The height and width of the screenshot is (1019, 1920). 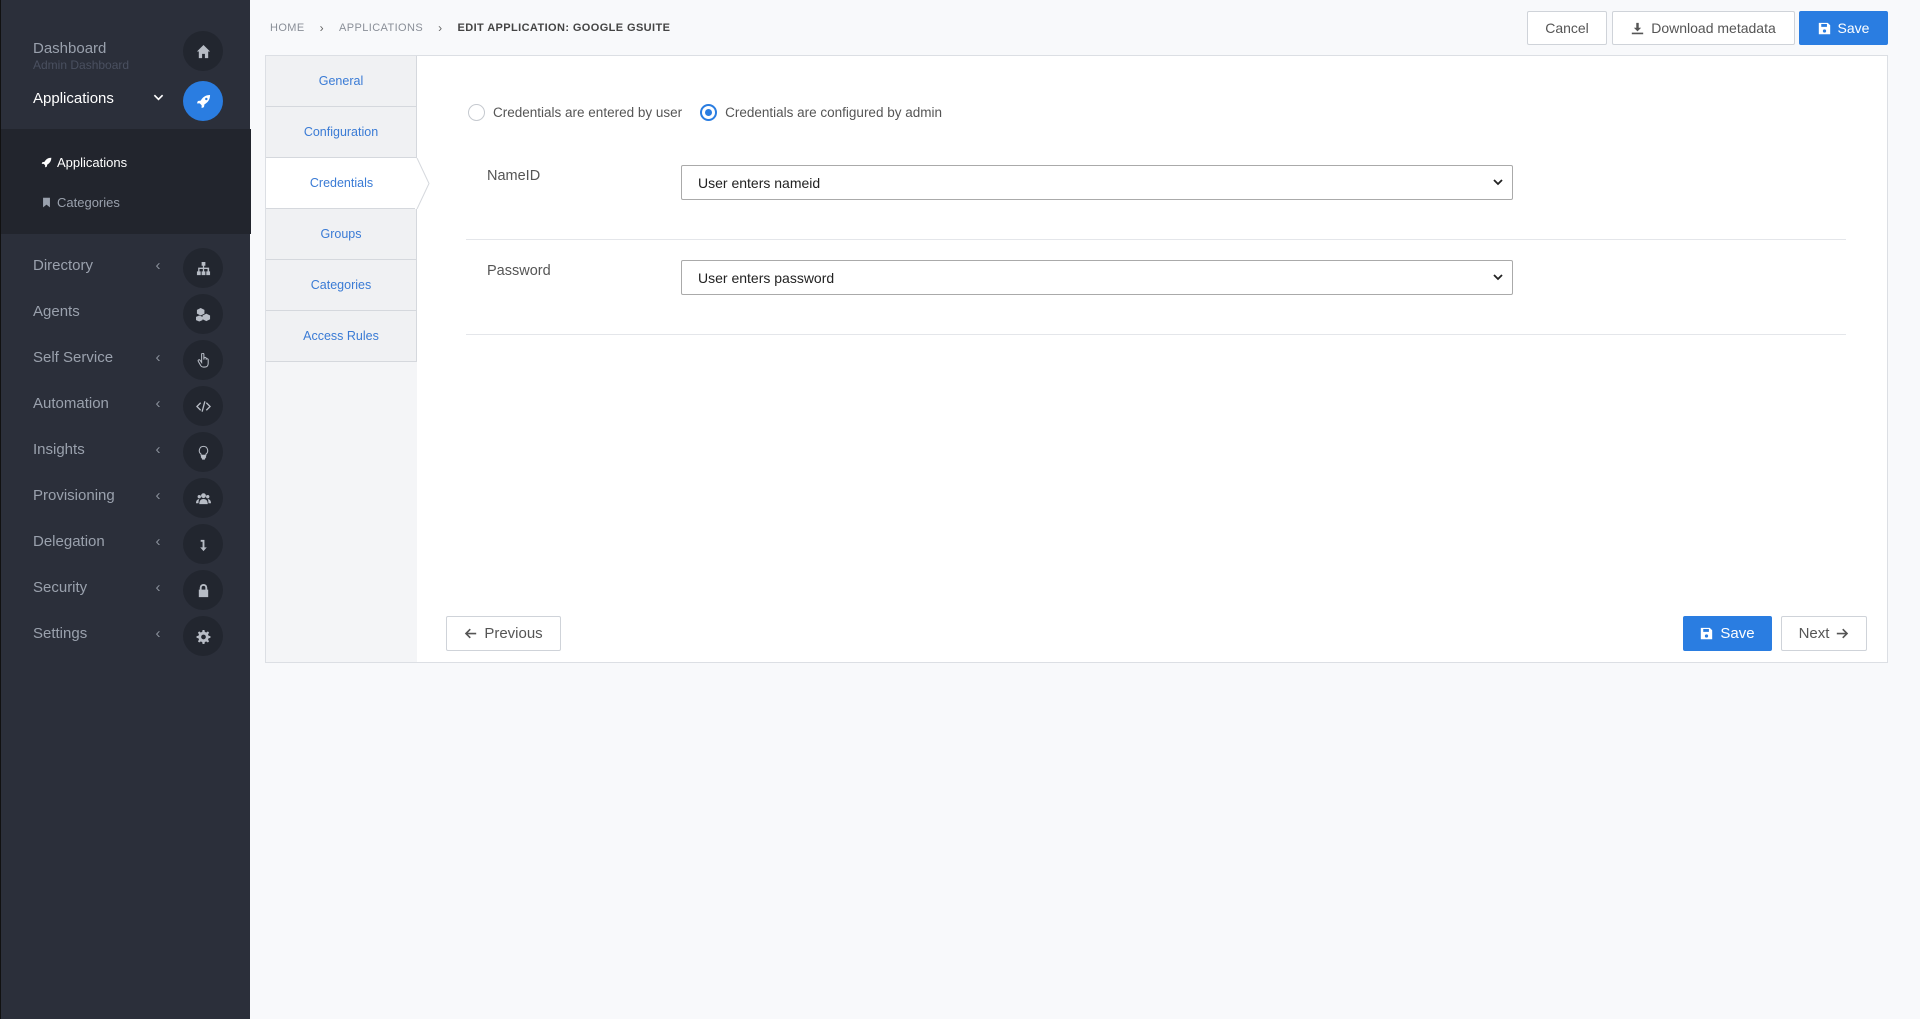 I want to click on sidebar-item-label: Directory, so click(x=63, y=265).